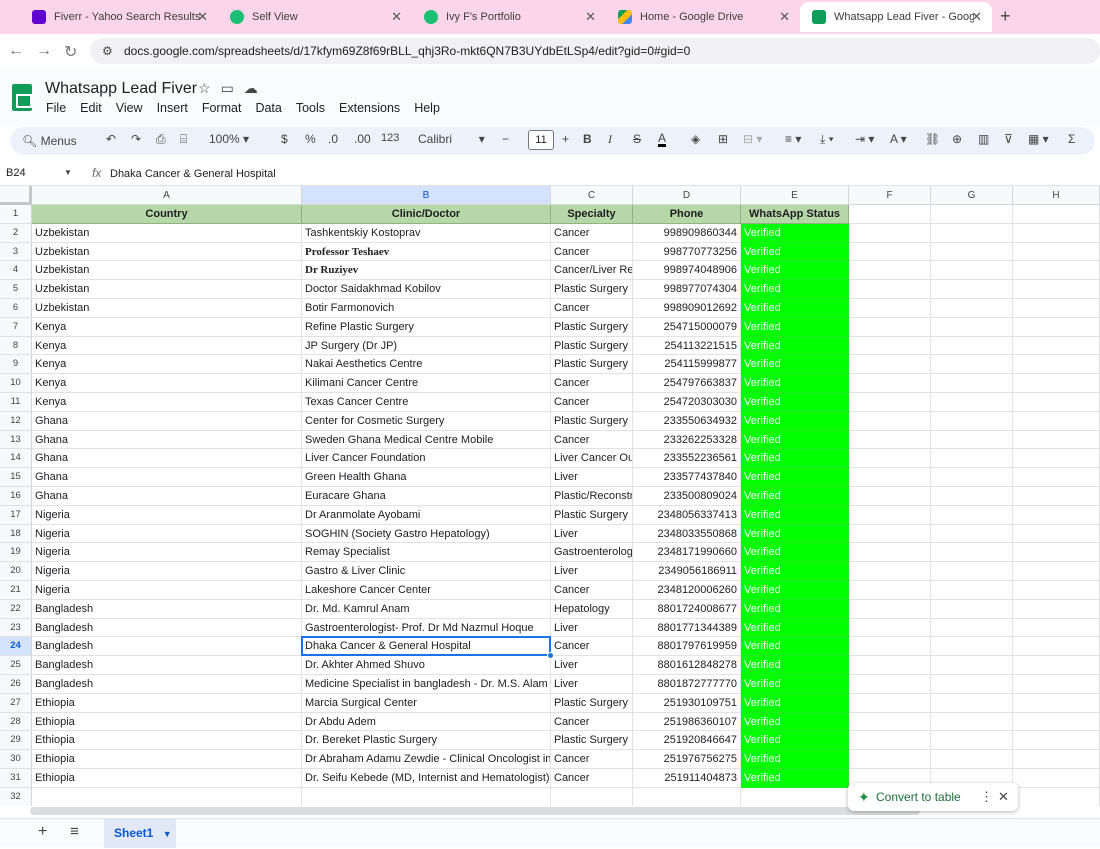 The image size is (1100, 849). What do you see at coordinates (16, 665) in the screenshot?
I see `row-header: 25` at bounding box center [16, 665].